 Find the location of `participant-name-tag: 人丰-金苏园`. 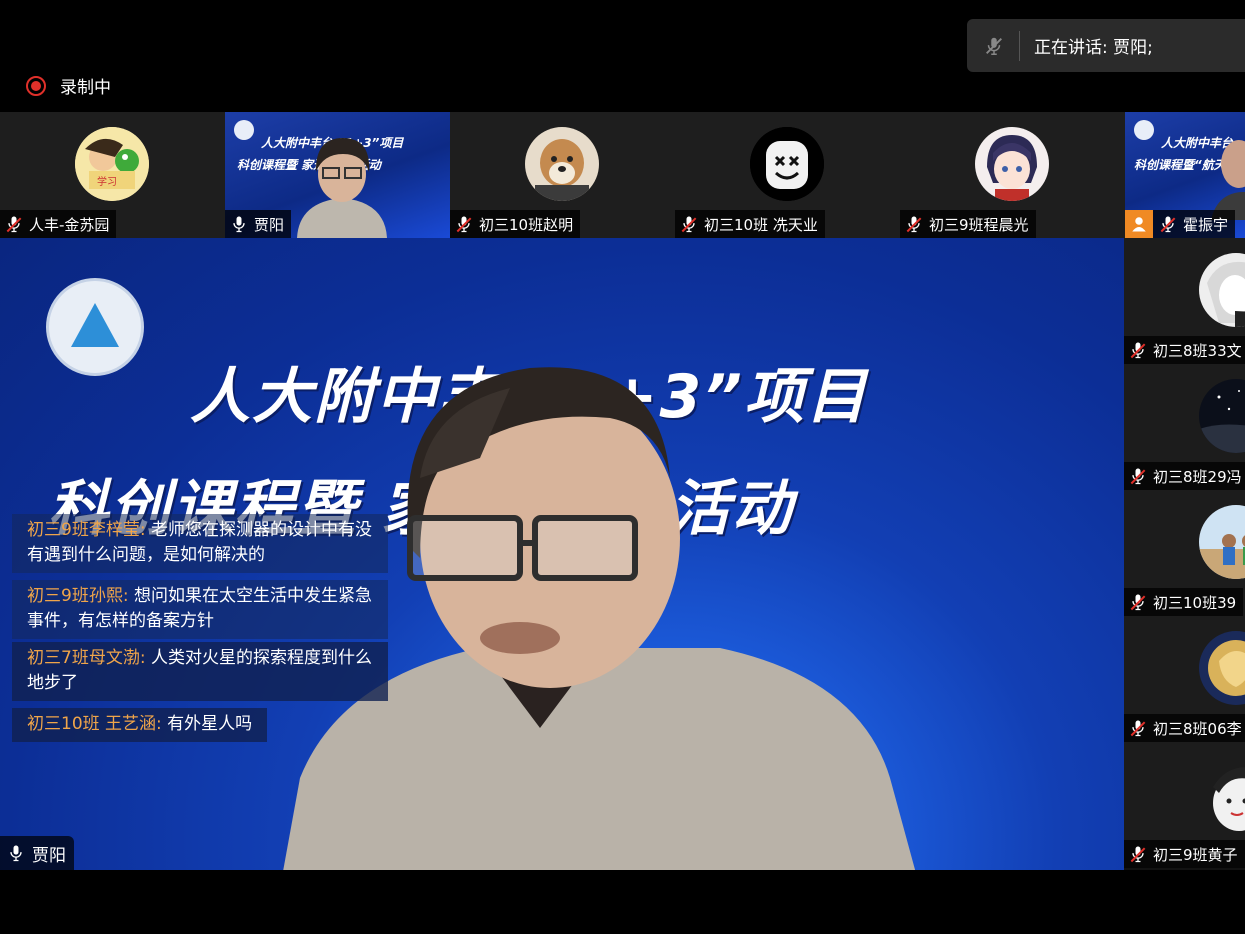

participant-name-tag: 人丰-金苏园 is located at coordinates (58, 224).